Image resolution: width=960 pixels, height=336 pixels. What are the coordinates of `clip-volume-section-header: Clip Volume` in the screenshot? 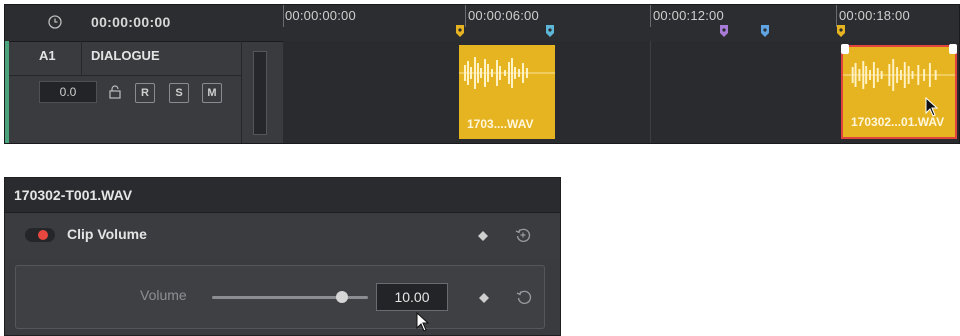 It's located at (282, 236).